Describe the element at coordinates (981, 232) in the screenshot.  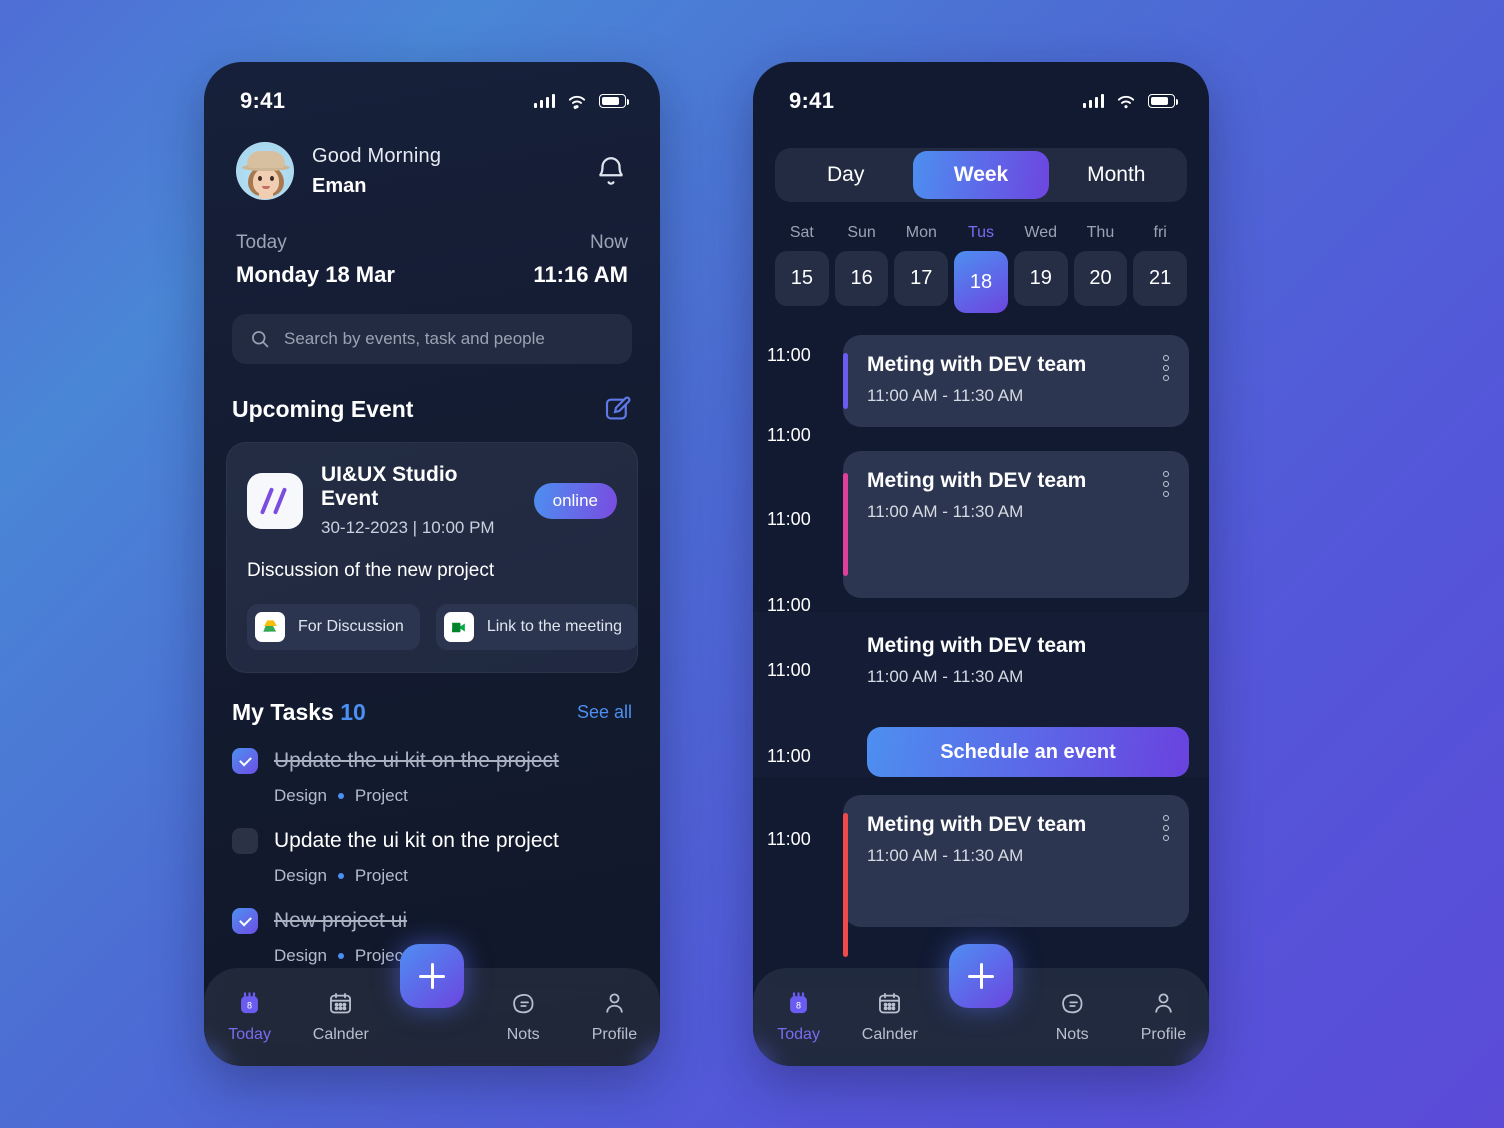
I see `week-day-name: Tus` at that location.